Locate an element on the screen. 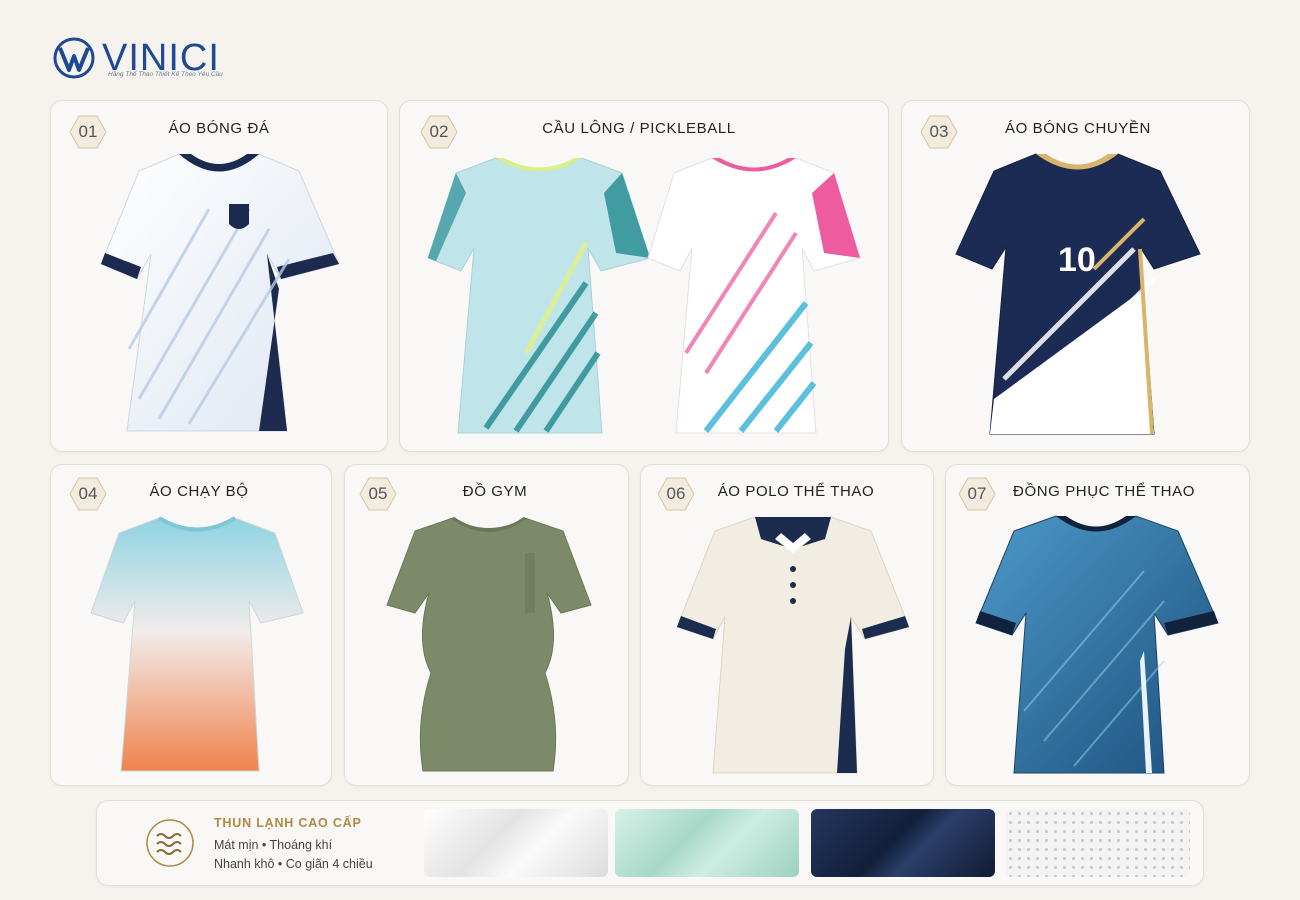 This screenshot has height=900, width=1300. category-card-running: 04 ÁO CHẠY BỘ is located at coordinates (191, 625).